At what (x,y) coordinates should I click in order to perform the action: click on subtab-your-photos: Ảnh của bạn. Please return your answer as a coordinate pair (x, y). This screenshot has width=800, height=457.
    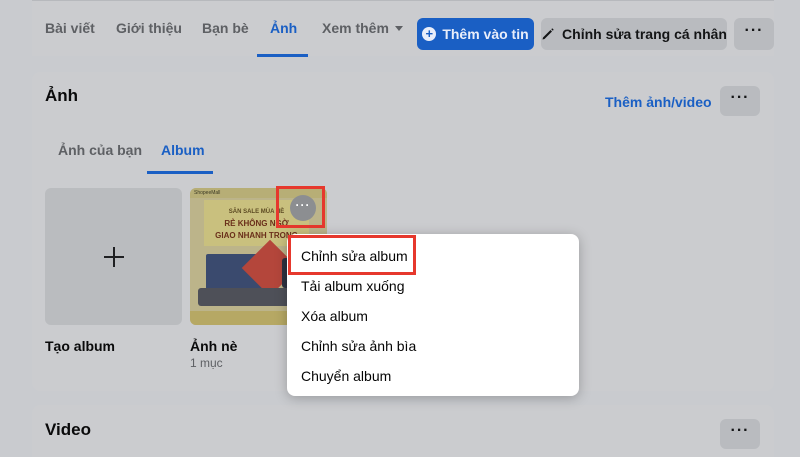
    Looking at the image, I should click on (100, 150).